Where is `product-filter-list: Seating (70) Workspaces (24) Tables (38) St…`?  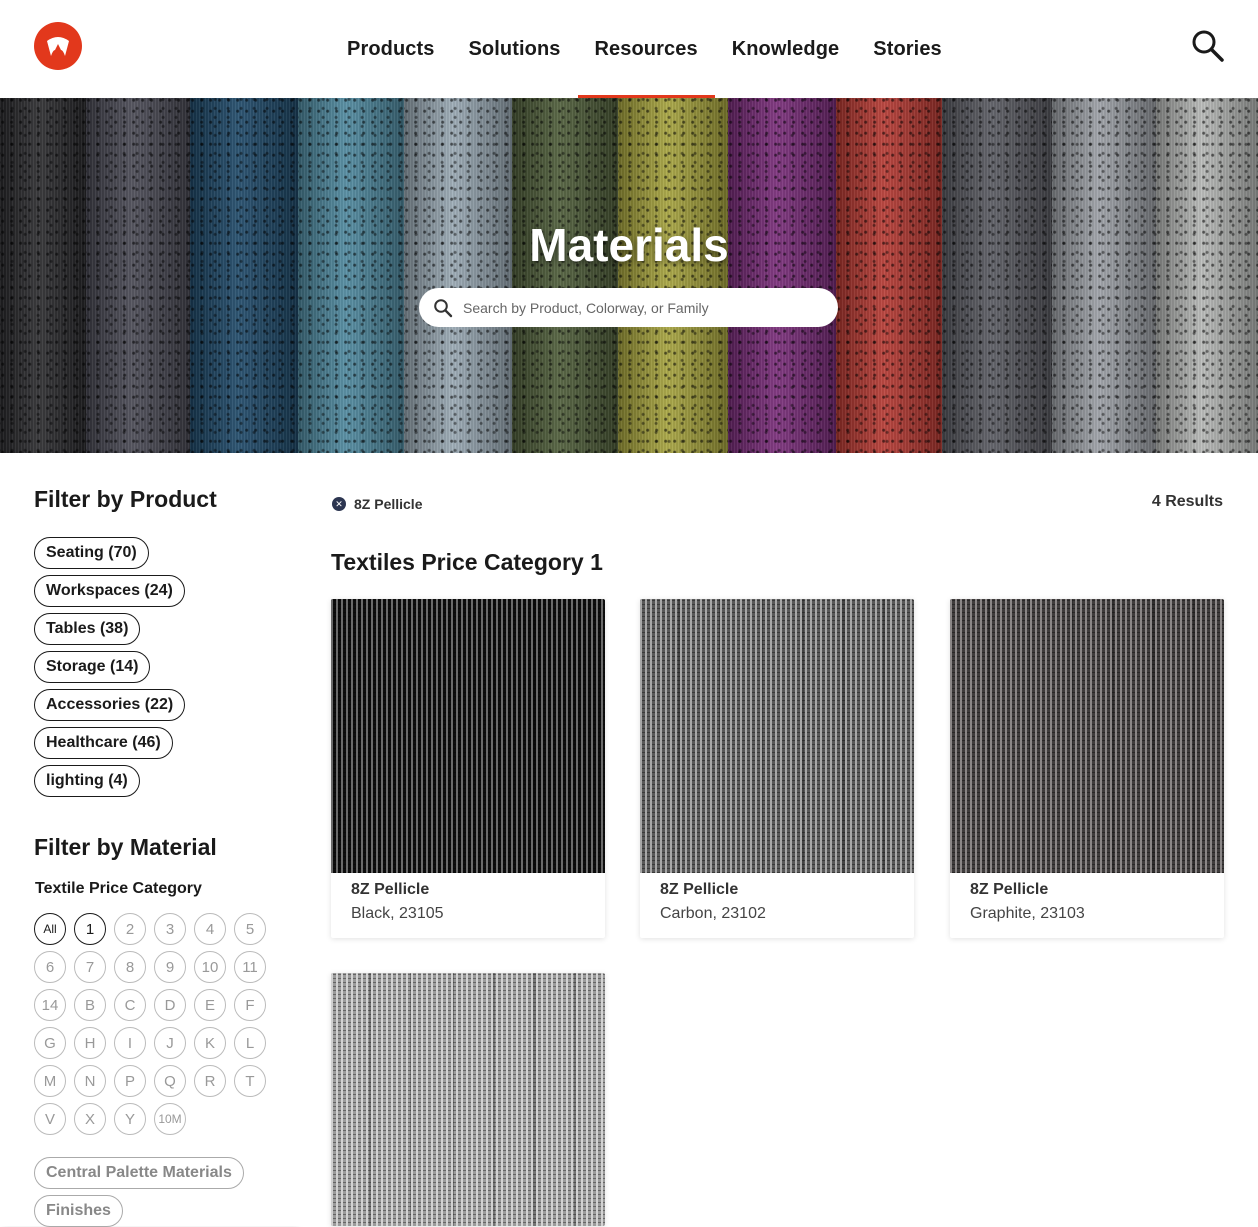
product-filter-list: Seating (70) Workspaces (24) Tables (38) St… is located at coordinates (110, 667).